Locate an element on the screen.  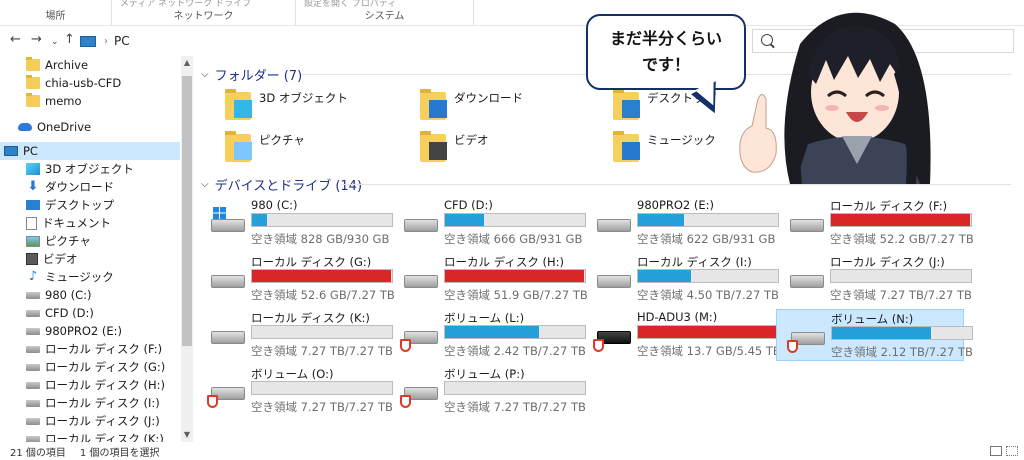
sidebar-item: ローカル ディスク (J:) is located at coordinates (90, 421).